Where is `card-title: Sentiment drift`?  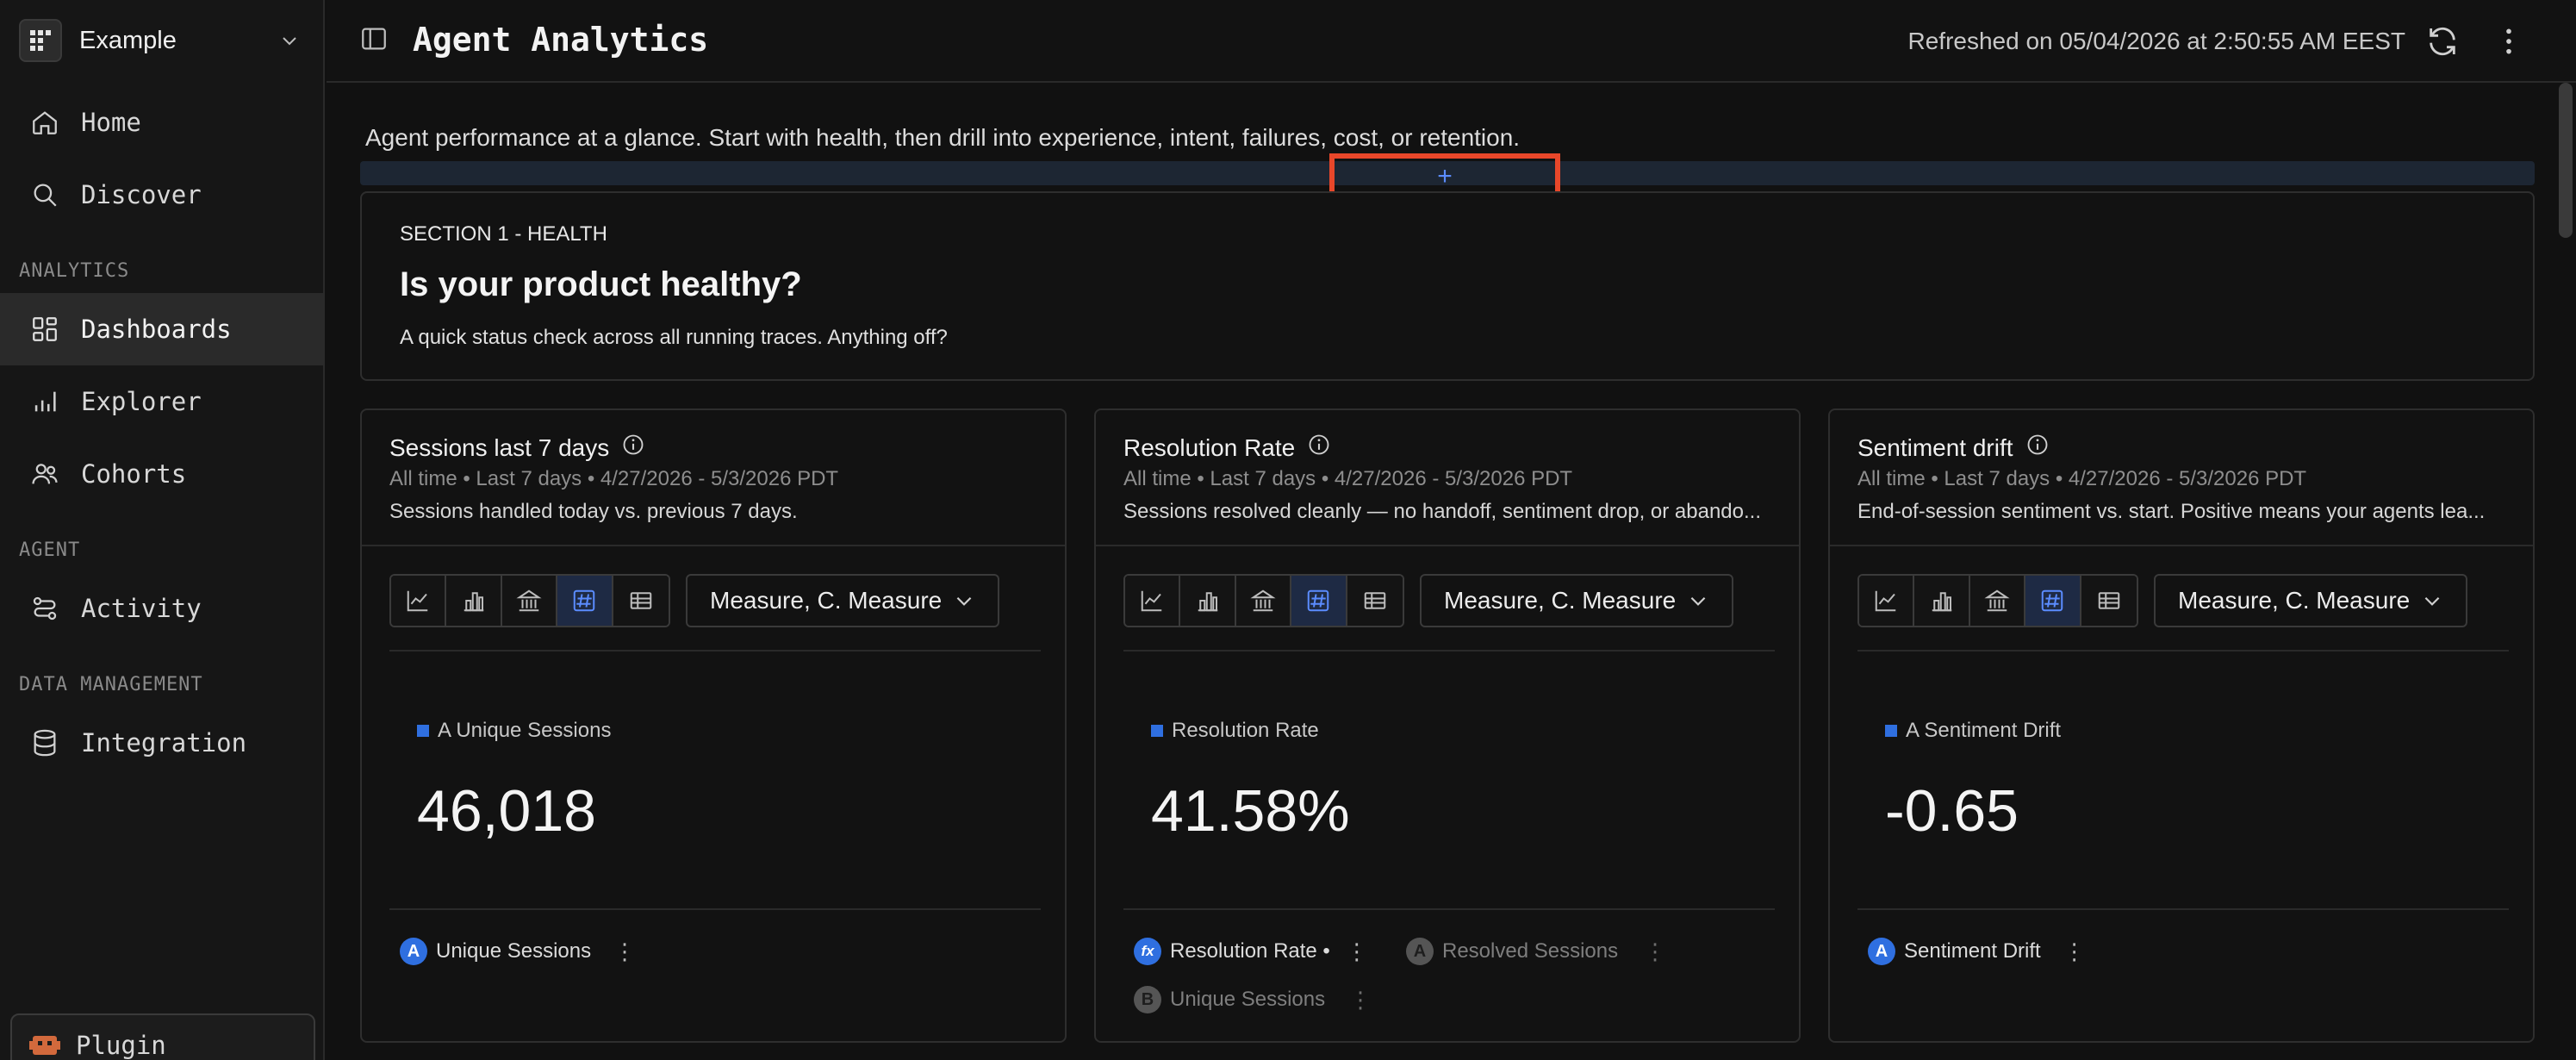 card-title: Sentiment drift is located at coordinates (1954, 448).